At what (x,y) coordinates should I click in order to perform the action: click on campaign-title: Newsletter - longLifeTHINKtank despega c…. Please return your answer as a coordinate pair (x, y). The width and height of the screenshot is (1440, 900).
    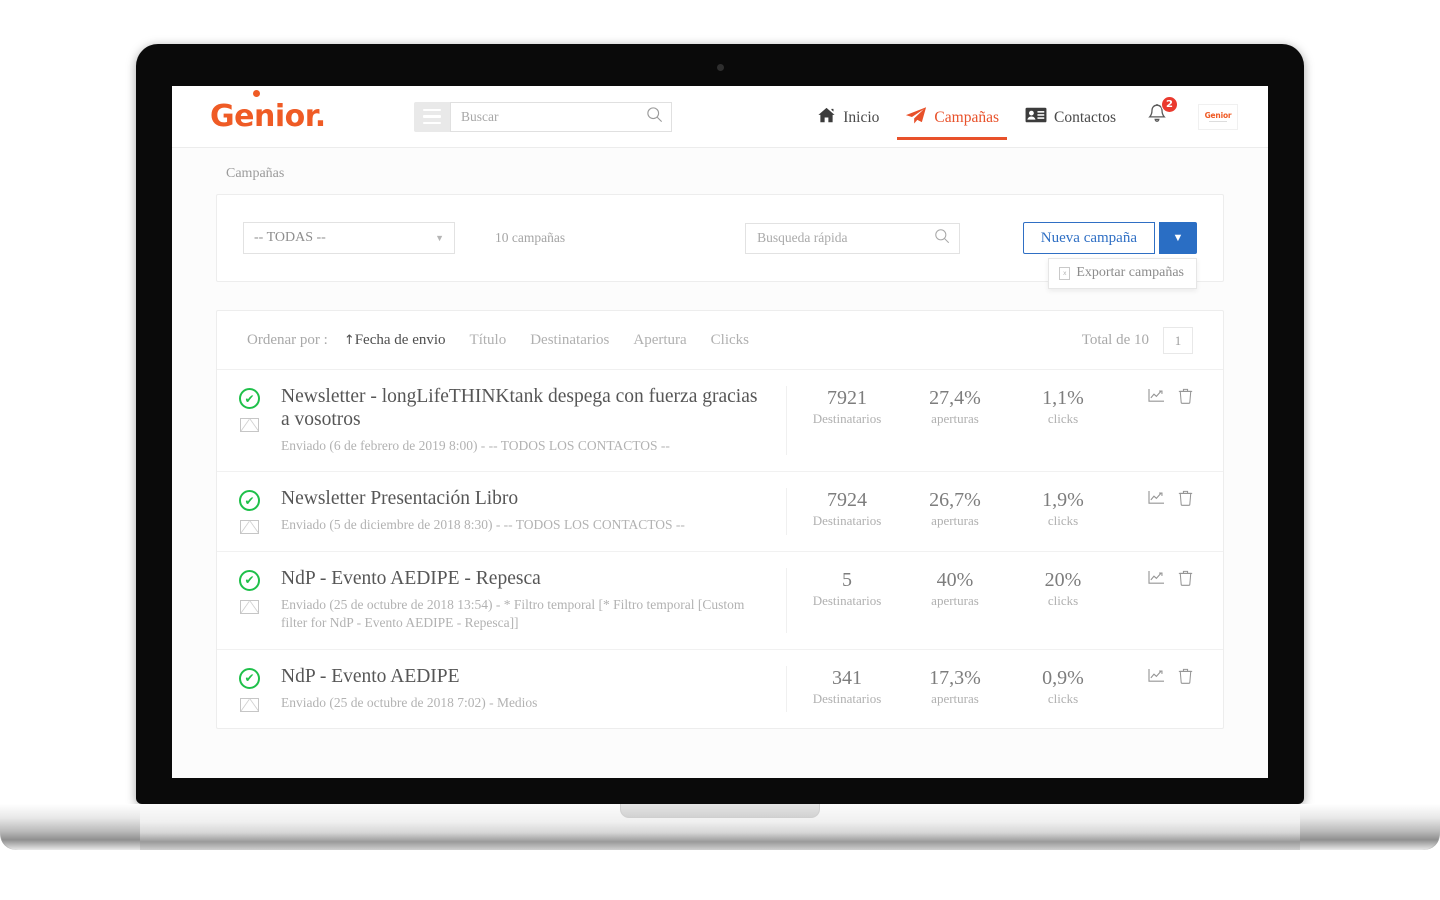
    Looking at the image, I should click on (525, 409).